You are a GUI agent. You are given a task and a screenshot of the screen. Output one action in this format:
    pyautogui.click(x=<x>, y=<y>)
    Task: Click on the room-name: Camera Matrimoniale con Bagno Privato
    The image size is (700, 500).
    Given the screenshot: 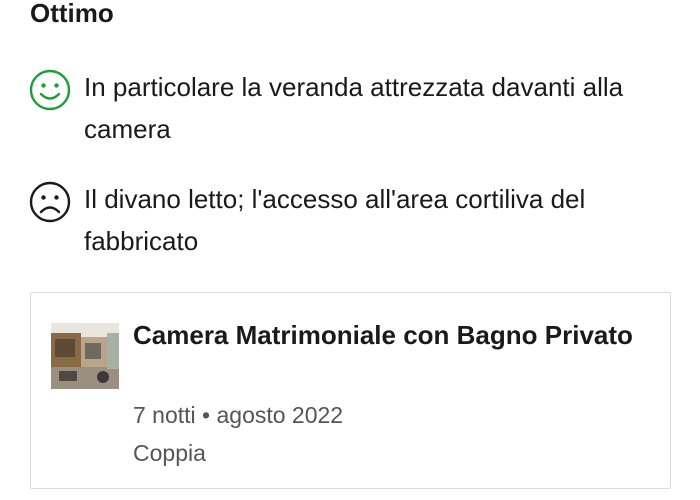 What is the action you would take?
    pyautogui.click(x=383, y=335)
    